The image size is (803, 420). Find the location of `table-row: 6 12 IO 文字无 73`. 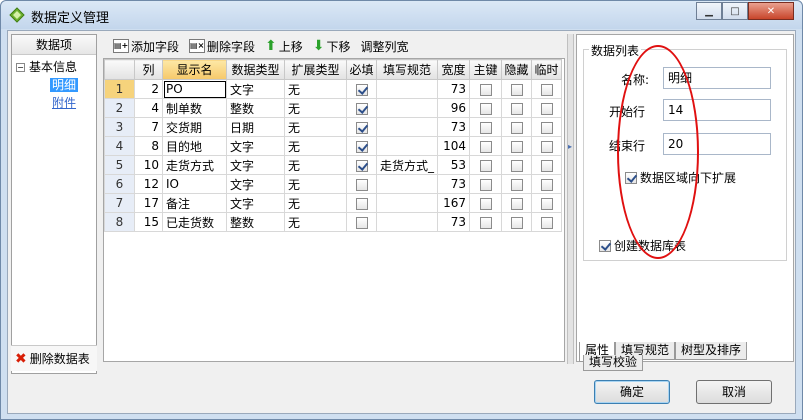

table-row: 6 12 IO 文字无 73 is located at coordinates (333, 184).